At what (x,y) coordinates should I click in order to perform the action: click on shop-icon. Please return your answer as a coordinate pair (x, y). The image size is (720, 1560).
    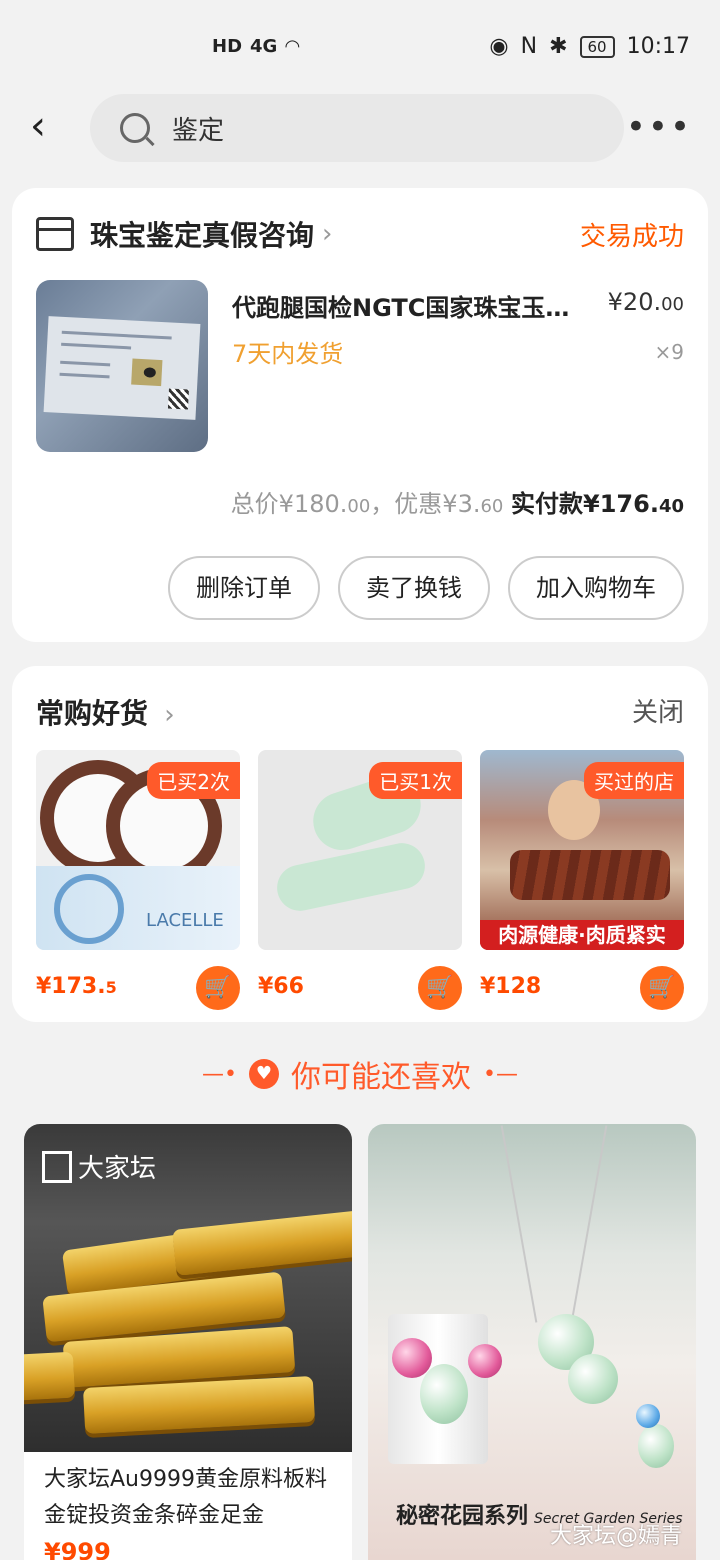
    Looking at the image, I should click on (55, 234).